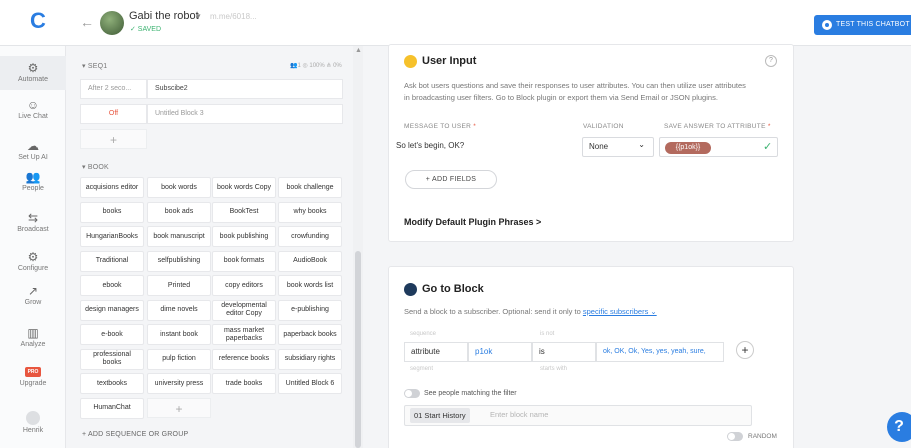 Image resolution: width=911 pixels, height=448 pixels. Describe the element at coordinates (310, 310) in the screenshot. I see `block-item: e-publishing` at that location.